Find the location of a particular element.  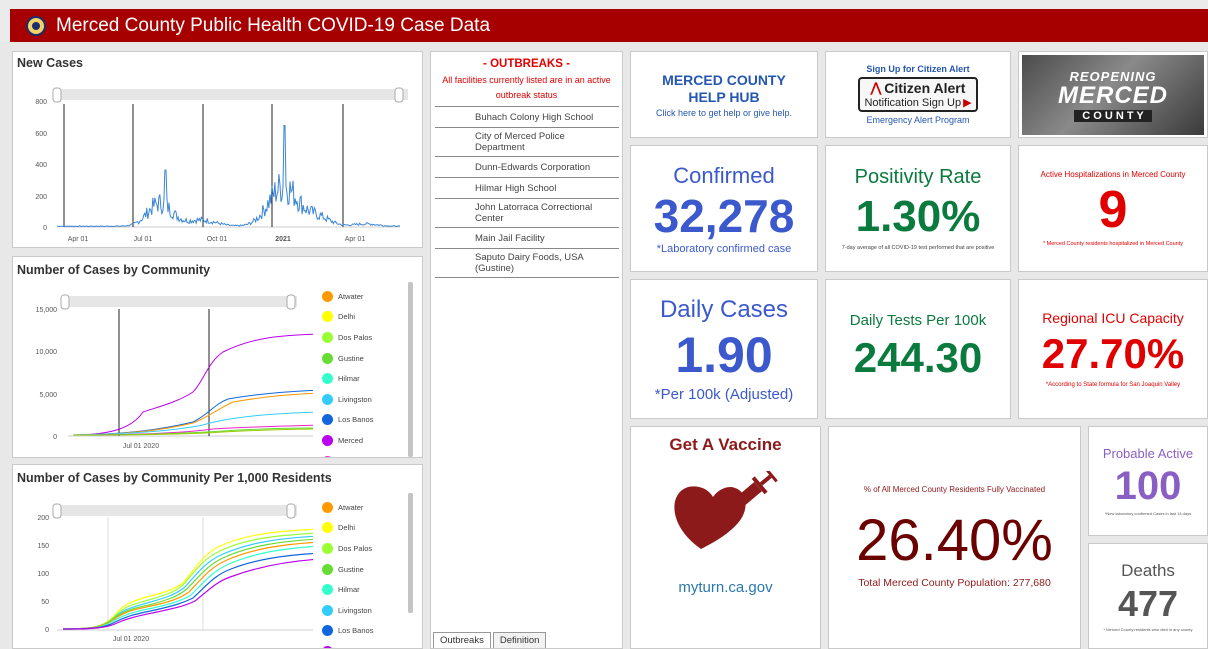

outbreaks-tabs: Outbreaks Definition is located at coordinates (490, 640).